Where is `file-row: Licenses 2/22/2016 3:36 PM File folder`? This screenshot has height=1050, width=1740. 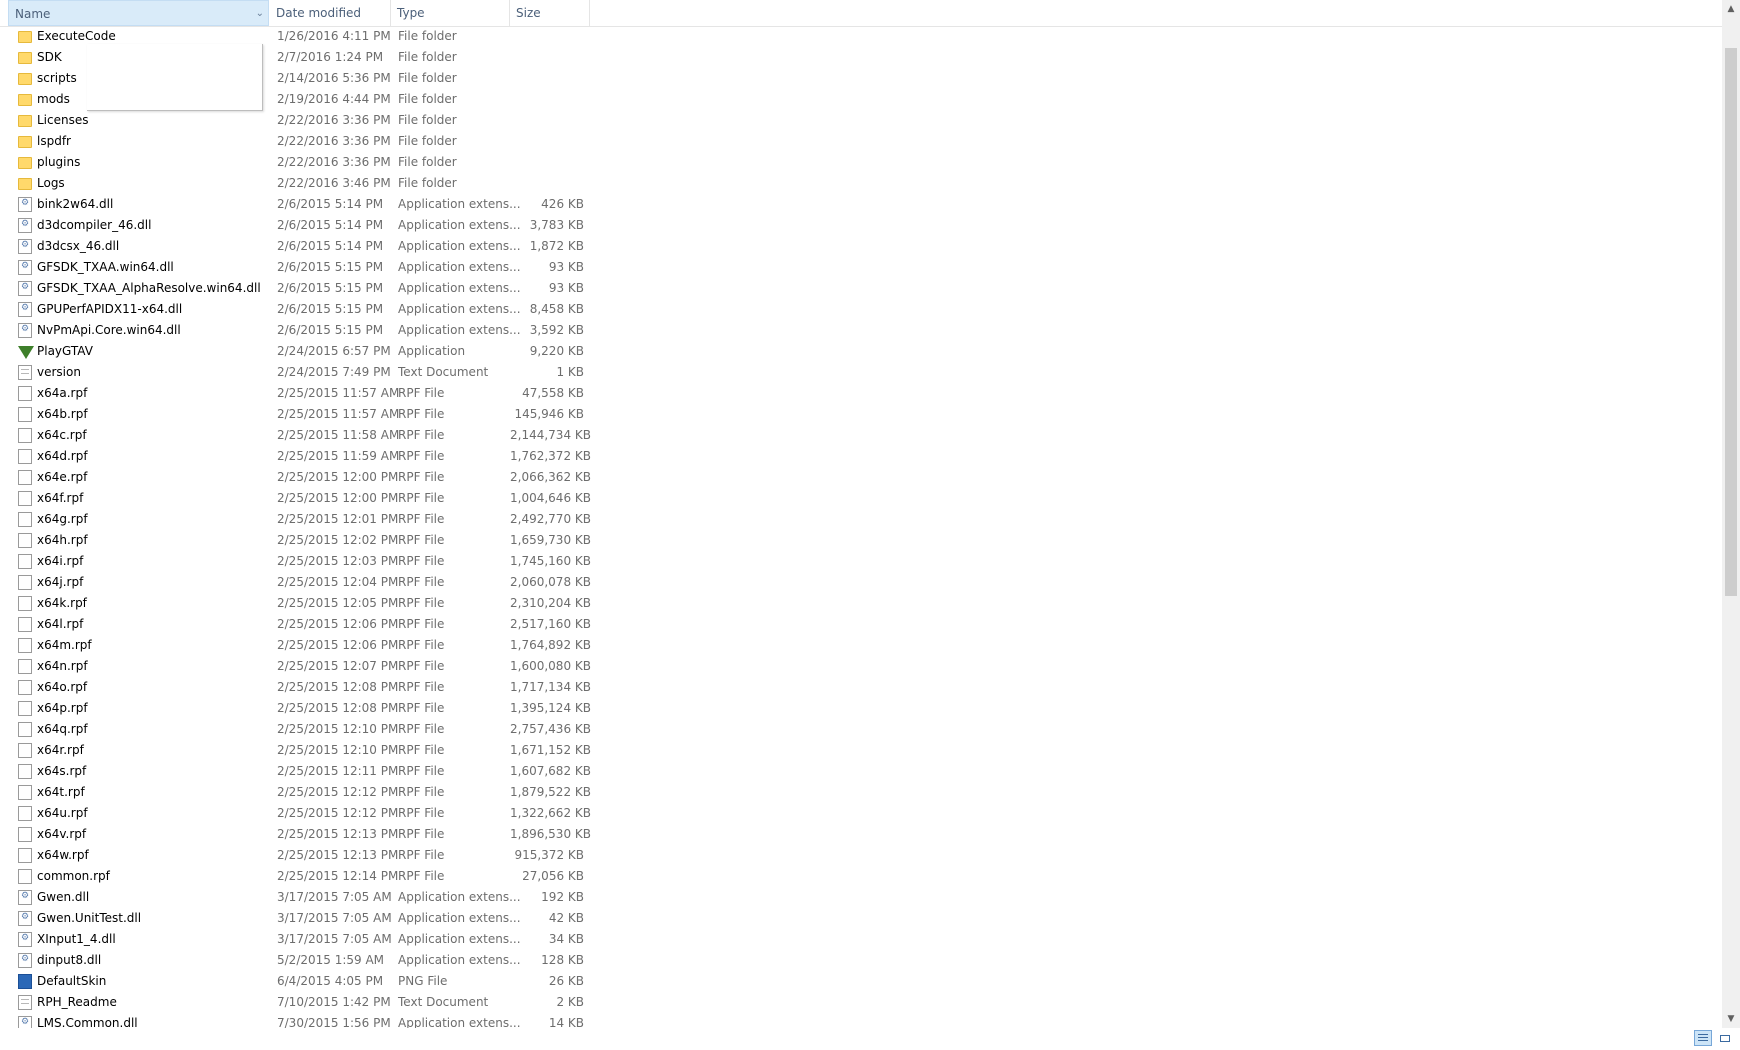
file-row: Licenses 2/22/2016 3:36 PM File folder is located at coordinates (861, 120).